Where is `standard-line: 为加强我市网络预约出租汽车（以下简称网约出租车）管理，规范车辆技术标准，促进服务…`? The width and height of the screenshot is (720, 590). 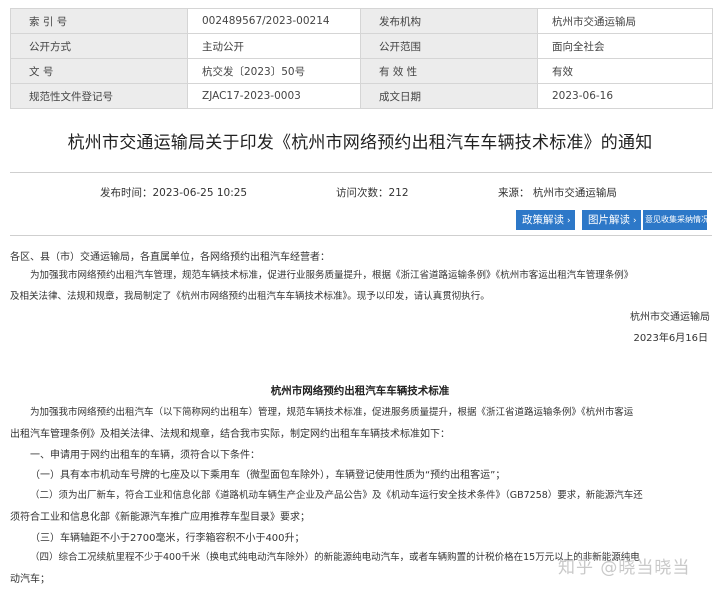
standard-line: 为加强我市网络预约出租汽车（以下简称网约出租车）管理，规范车辆技术标准，促进服务… is located at coordinates (332, 412).